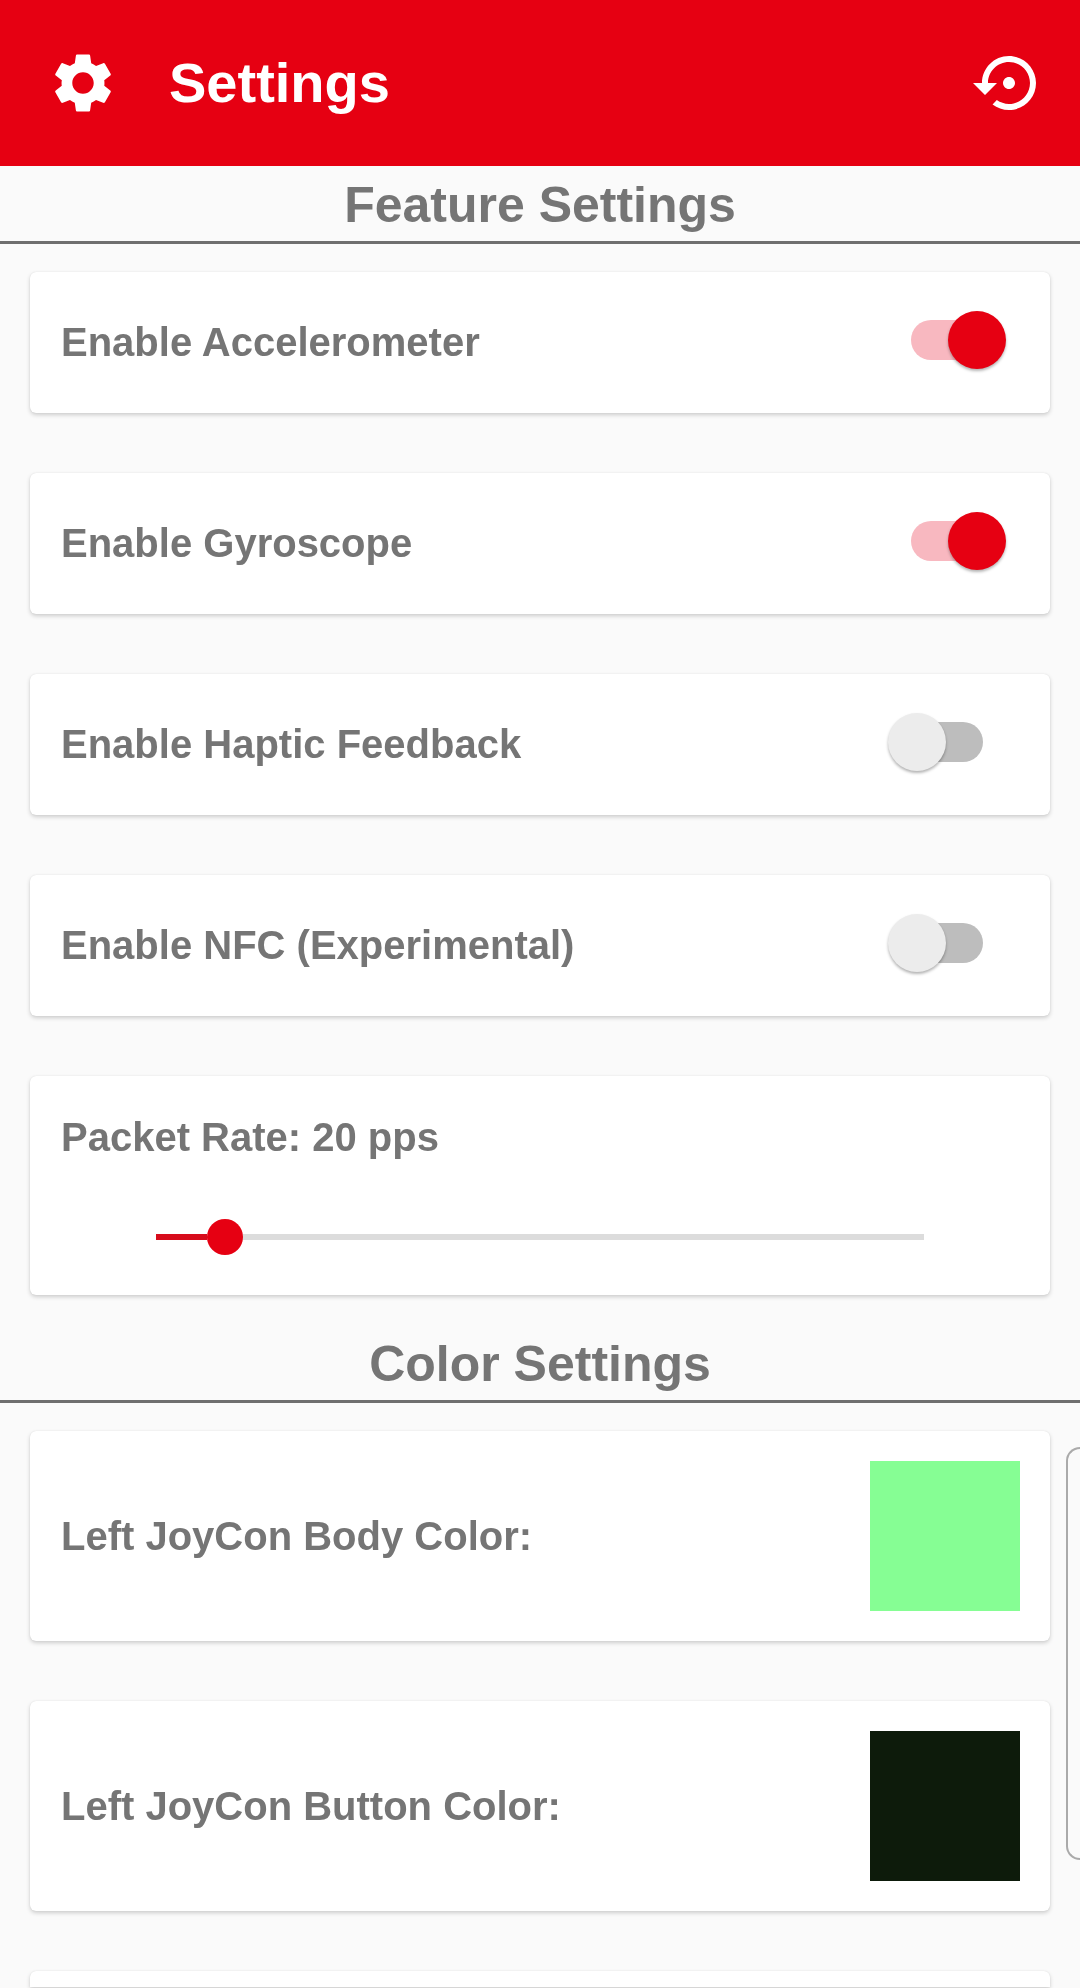 The height and width of the screenshot is (1988, 1080). What do you see at coordinates (1004, 83) in the screenshot?
I see `circular-arrow-icon` at bounding box center [1004, 83].